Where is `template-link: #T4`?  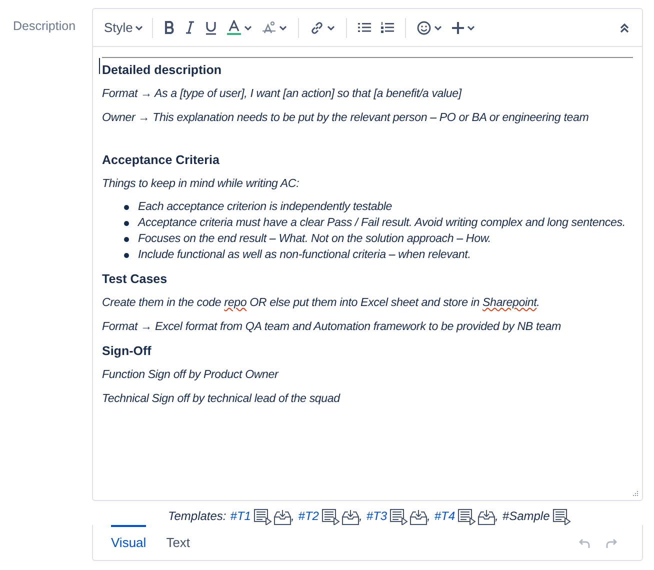 template-link: #T4 is located at coordinates (445, 516).